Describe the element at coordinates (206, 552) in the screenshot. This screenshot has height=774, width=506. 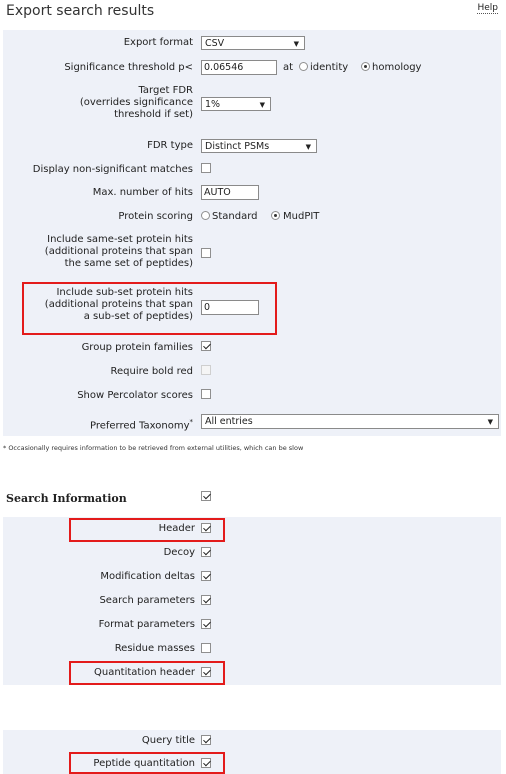
I see `decoy-checkbox` at that location.